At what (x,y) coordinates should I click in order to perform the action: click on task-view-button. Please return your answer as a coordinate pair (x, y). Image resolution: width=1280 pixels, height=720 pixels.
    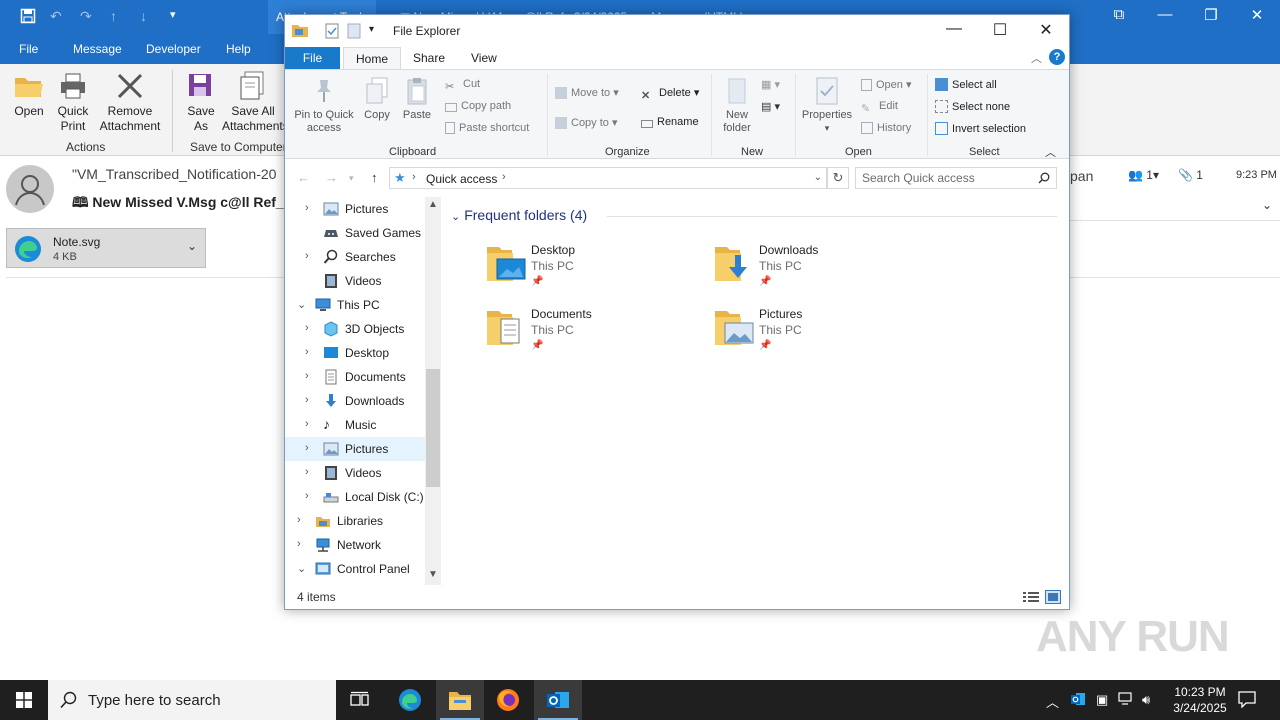
    Looking at the image, I should click on (360, 700).